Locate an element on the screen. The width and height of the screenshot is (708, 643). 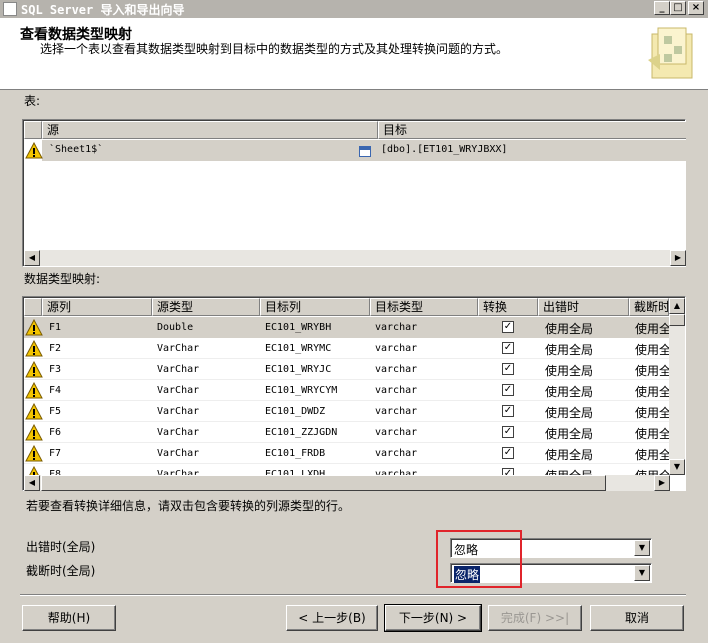
table-icon is located at coordinates (365, 151).